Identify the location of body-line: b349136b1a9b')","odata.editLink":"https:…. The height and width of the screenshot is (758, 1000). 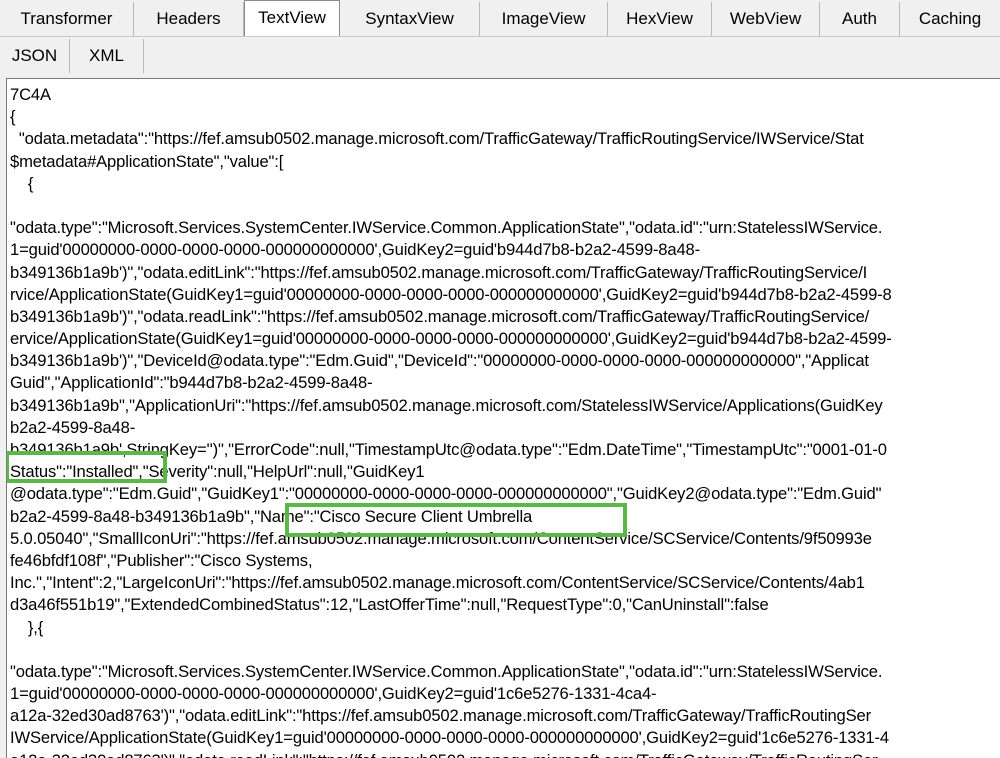
(439, 272).